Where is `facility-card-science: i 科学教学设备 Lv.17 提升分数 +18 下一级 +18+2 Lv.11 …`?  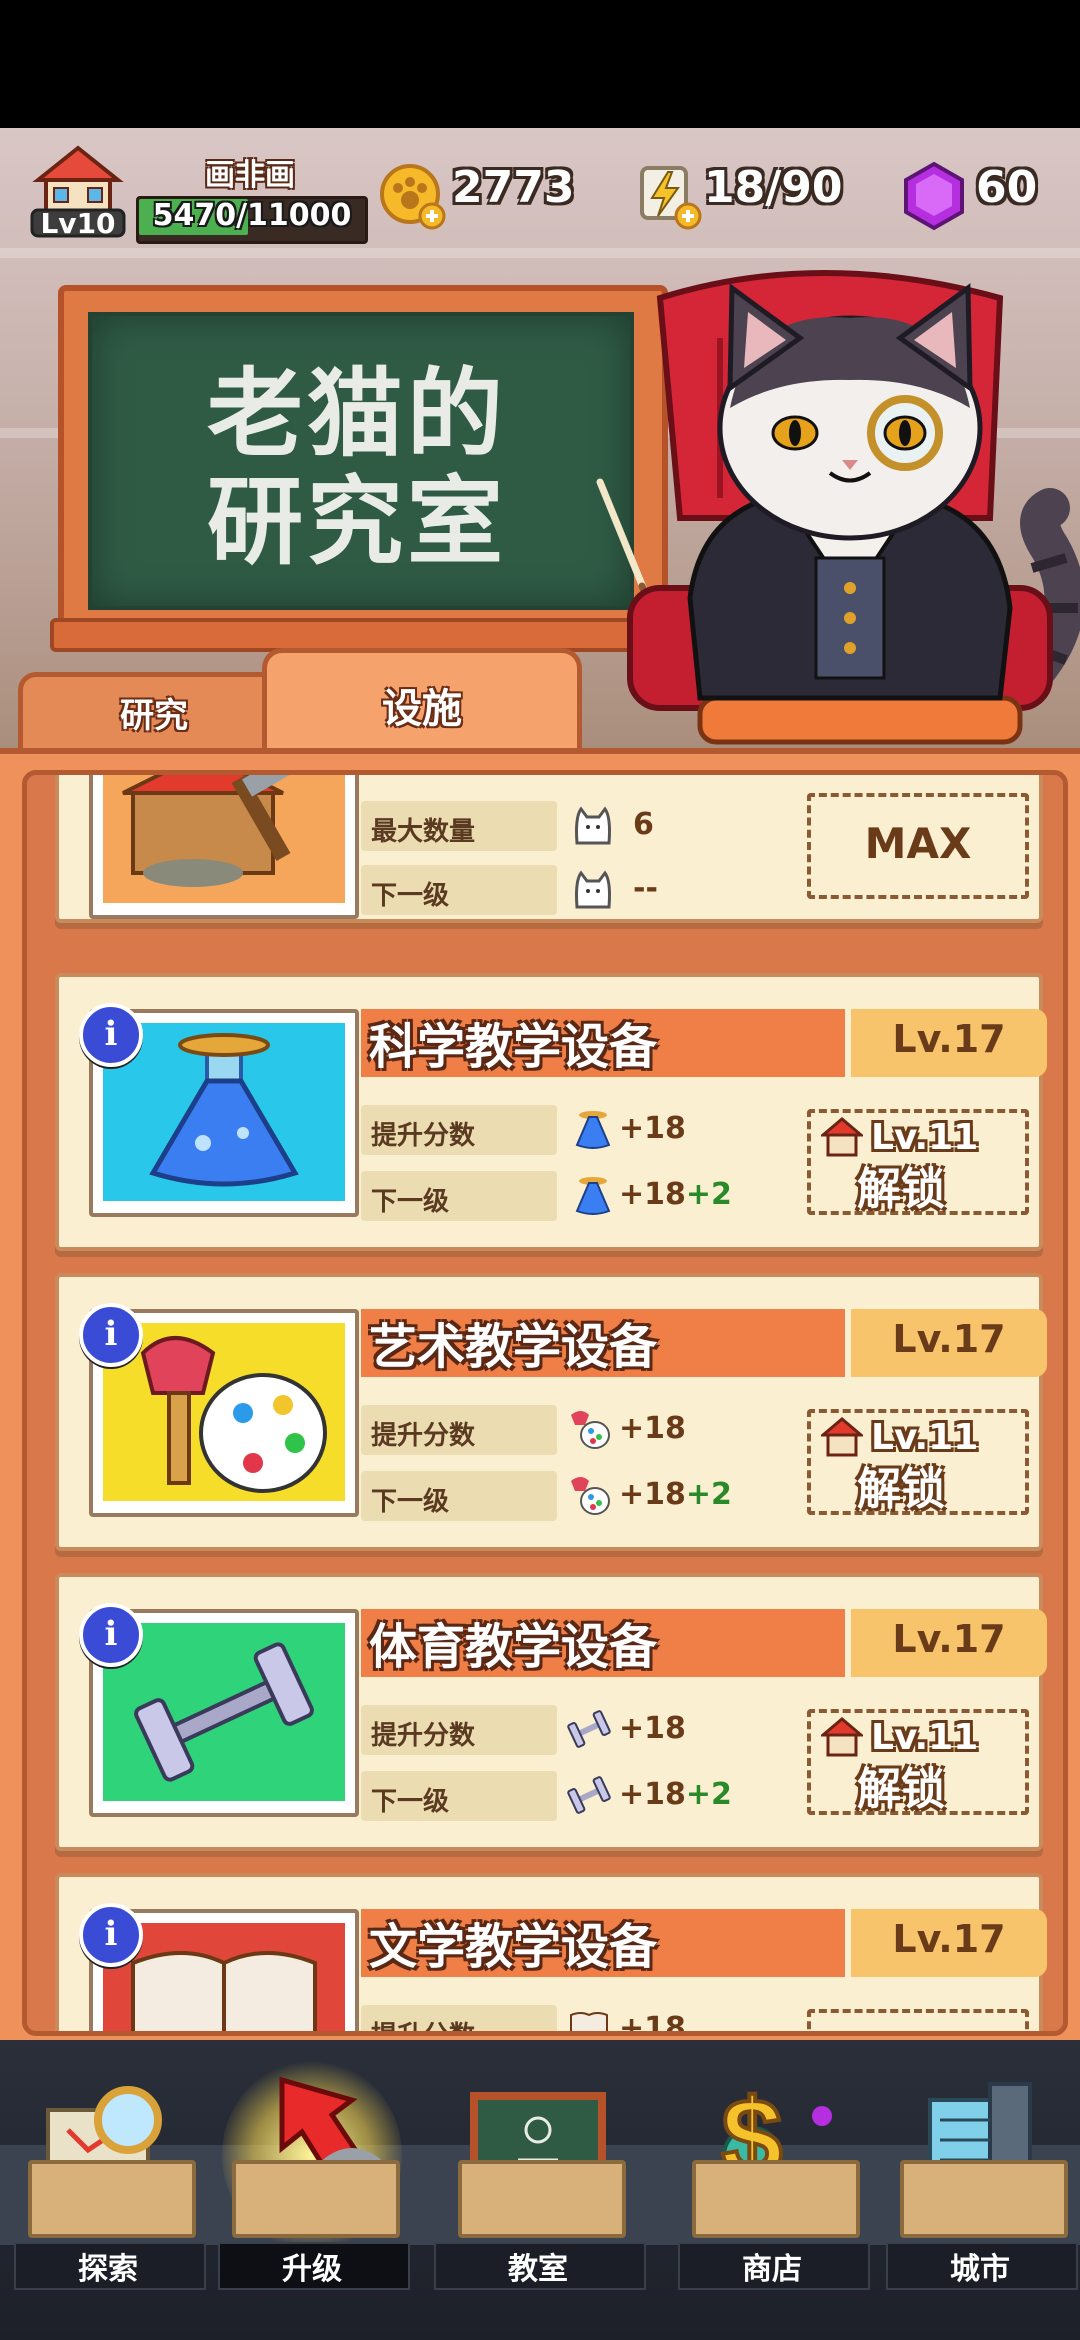
facility-card-science: i 科学教学设备 Lv.17 提升分数 +18 下一级 +18+2 Lv.11 … is located at coordinates (551, 1112).